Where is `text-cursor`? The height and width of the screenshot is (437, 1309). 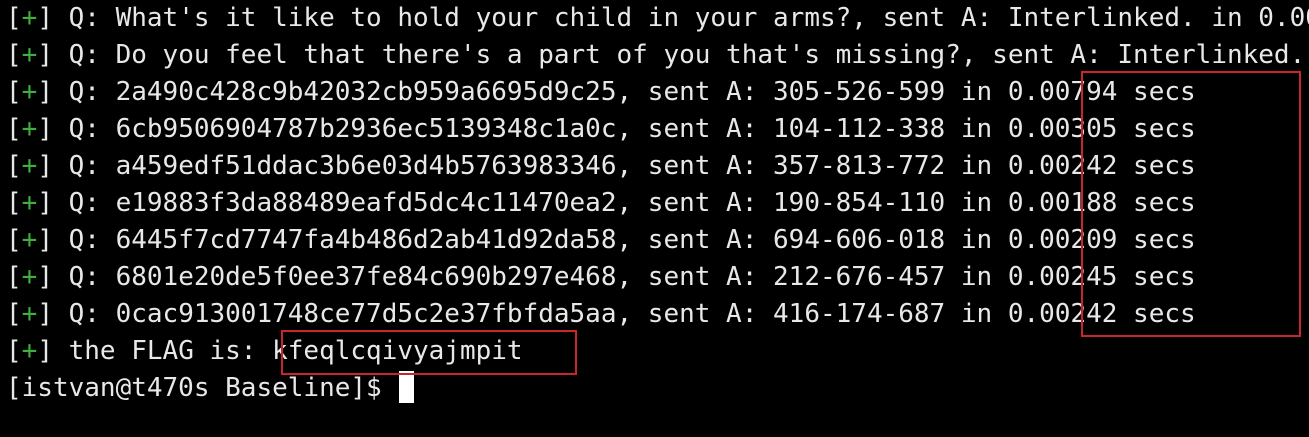
text-cursor is located at coordinates (407, 387).